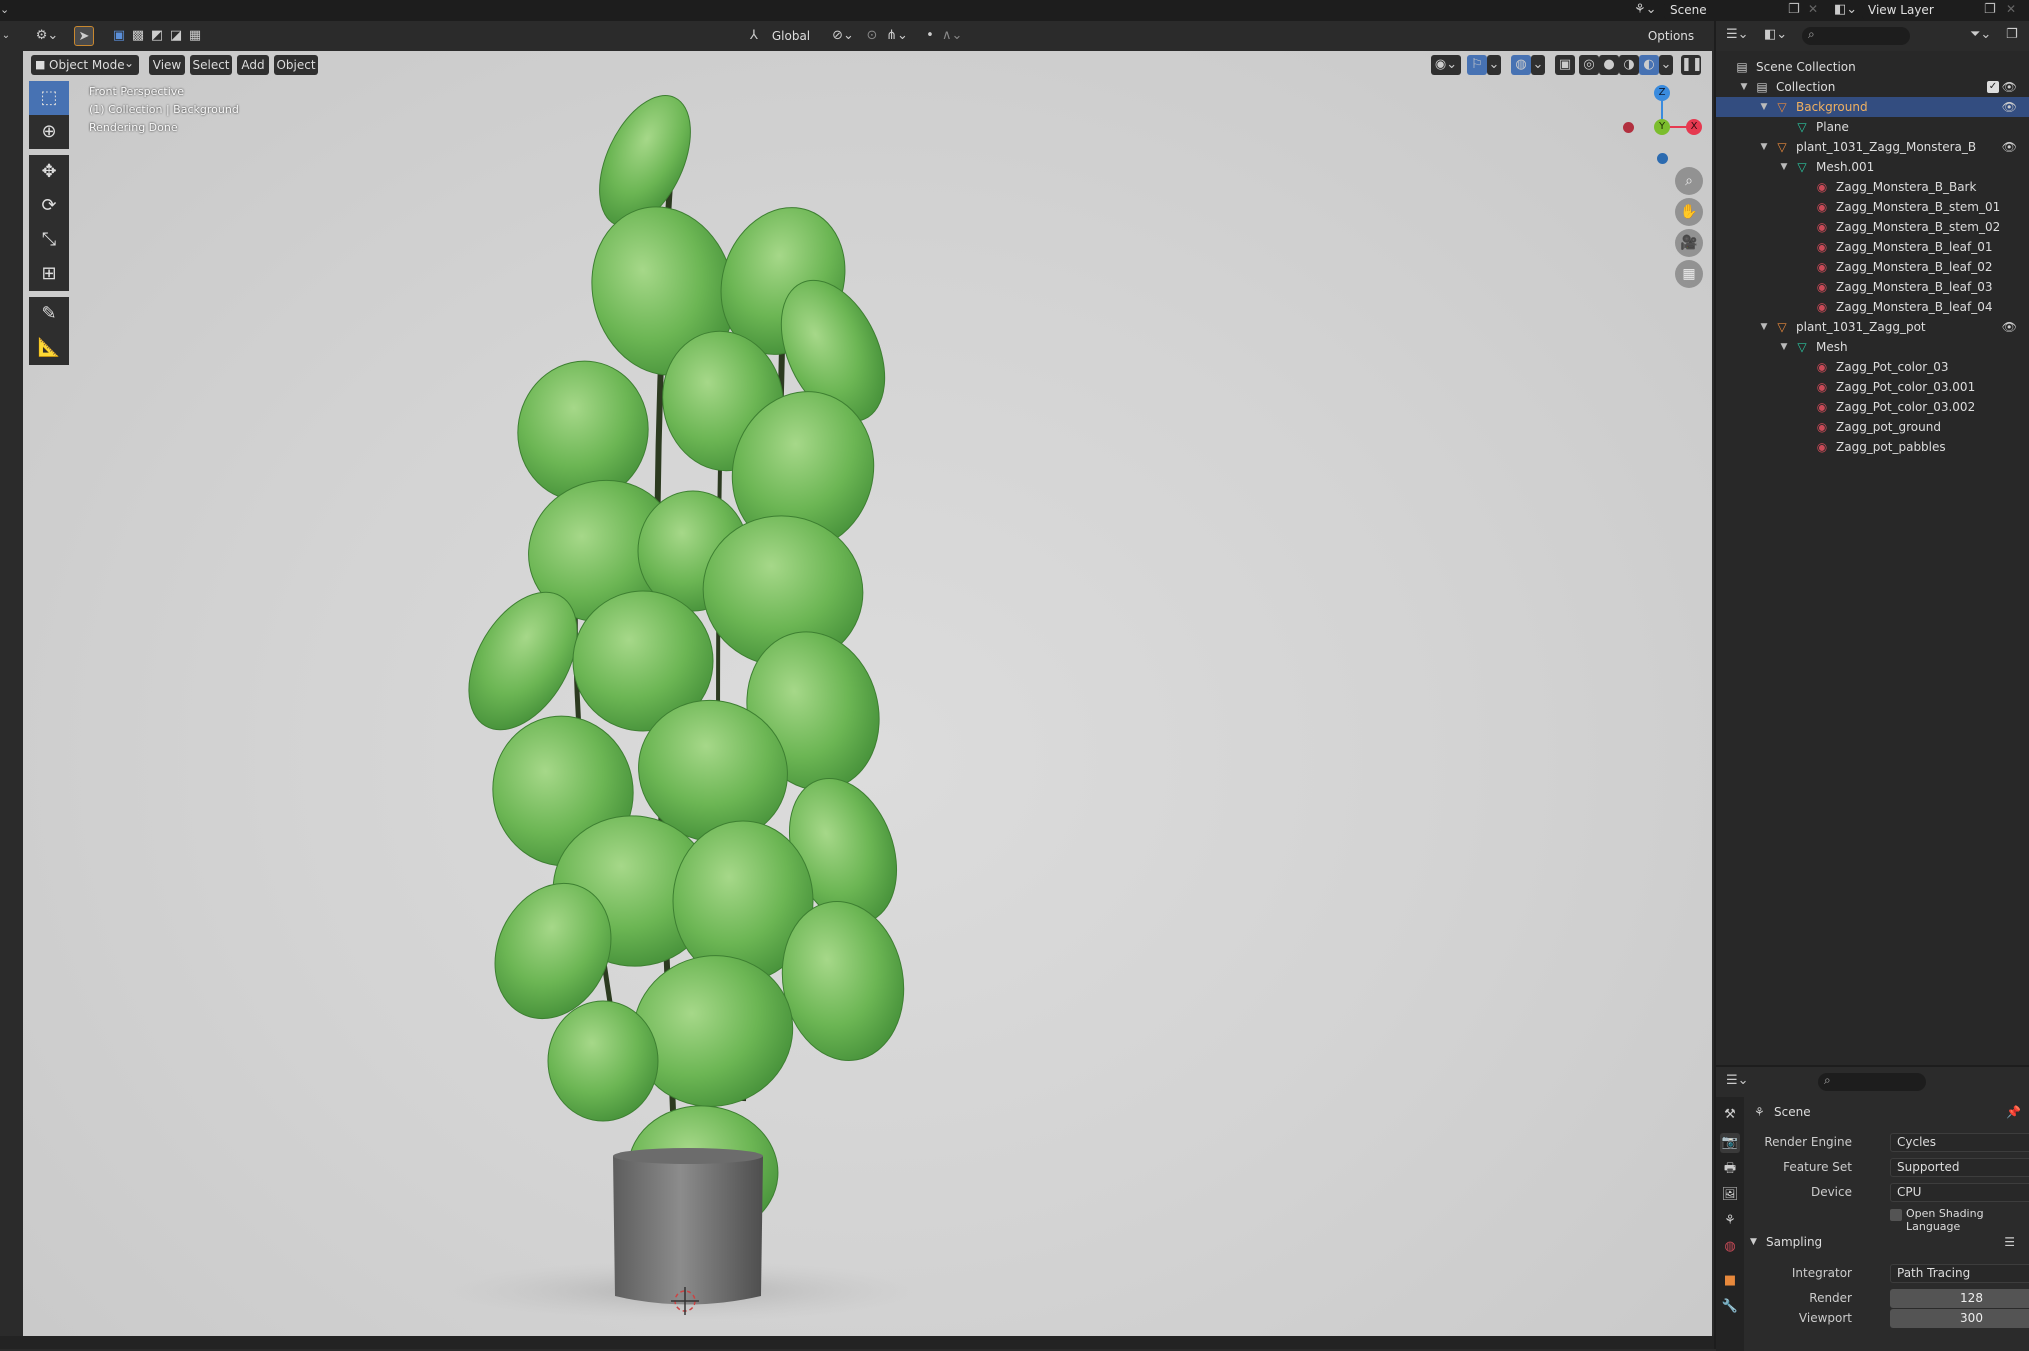 Image resolution: width=2029 pixels, height=1351 pixels. What do you see at coordinates (1446, 65) in the screenshot?
I see `visibility-icon: ◉⌄` at bounding box center [1446, 65].